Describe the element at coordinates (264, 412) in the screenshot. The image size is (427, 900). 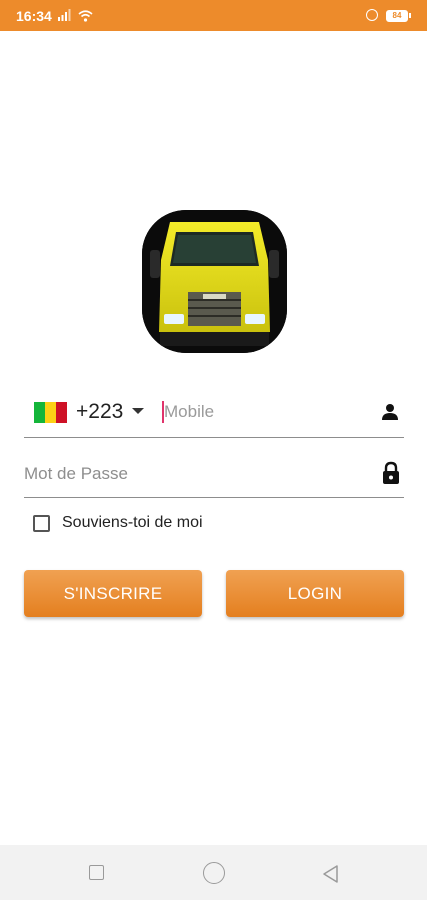
I see `mobile-input` at that location.